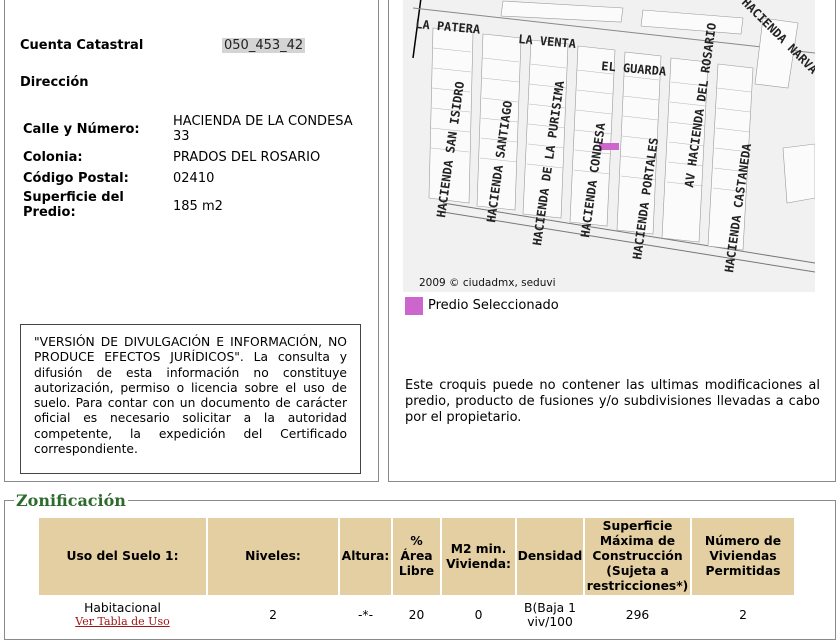 This screenshot has width=840, height=640. I want to click on cuenta-catastral-label: Cuenta Catastral, so click(82, 45).